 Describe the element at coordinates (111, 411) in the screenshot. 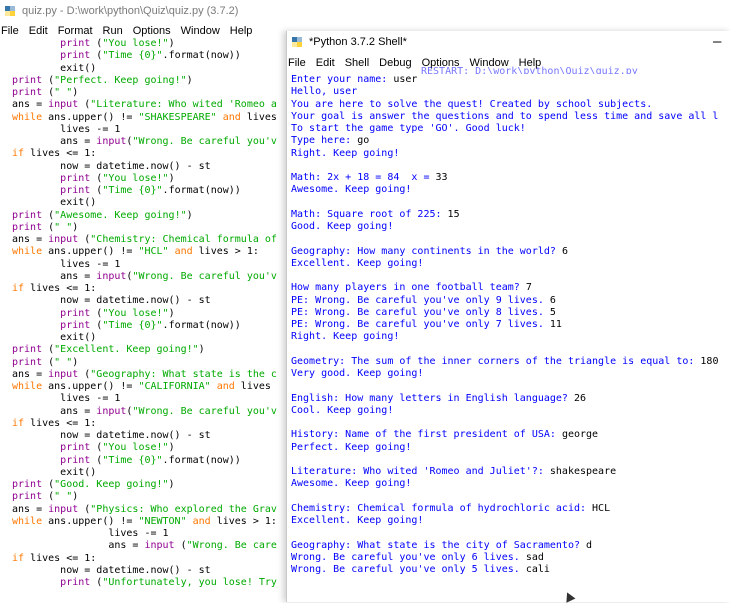

I see `code-token: input` at that location.